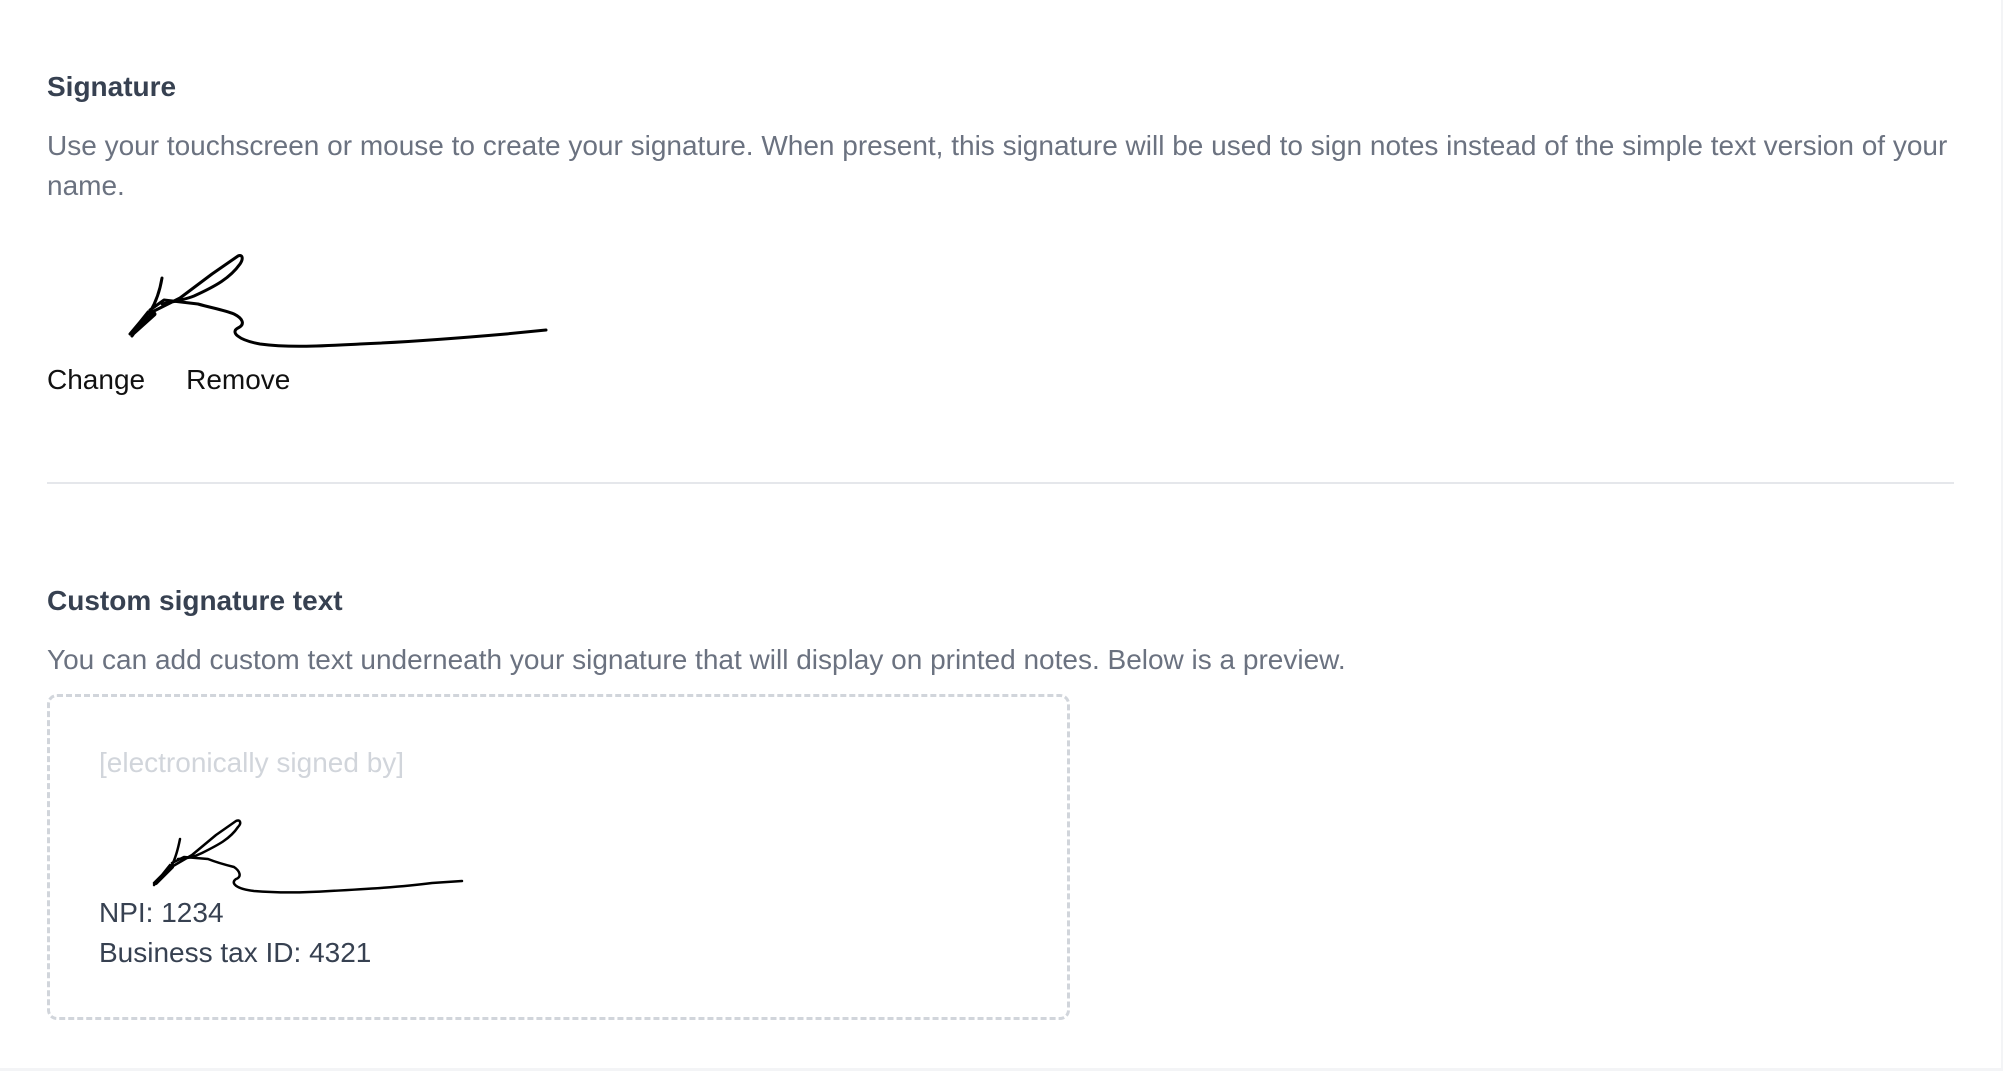 Image resolution: width=2003 pixels, height=1071 pixels. Describe the element at coordinates (112, 86) in the screenshot. I see `signature-title: Signature` at that location.